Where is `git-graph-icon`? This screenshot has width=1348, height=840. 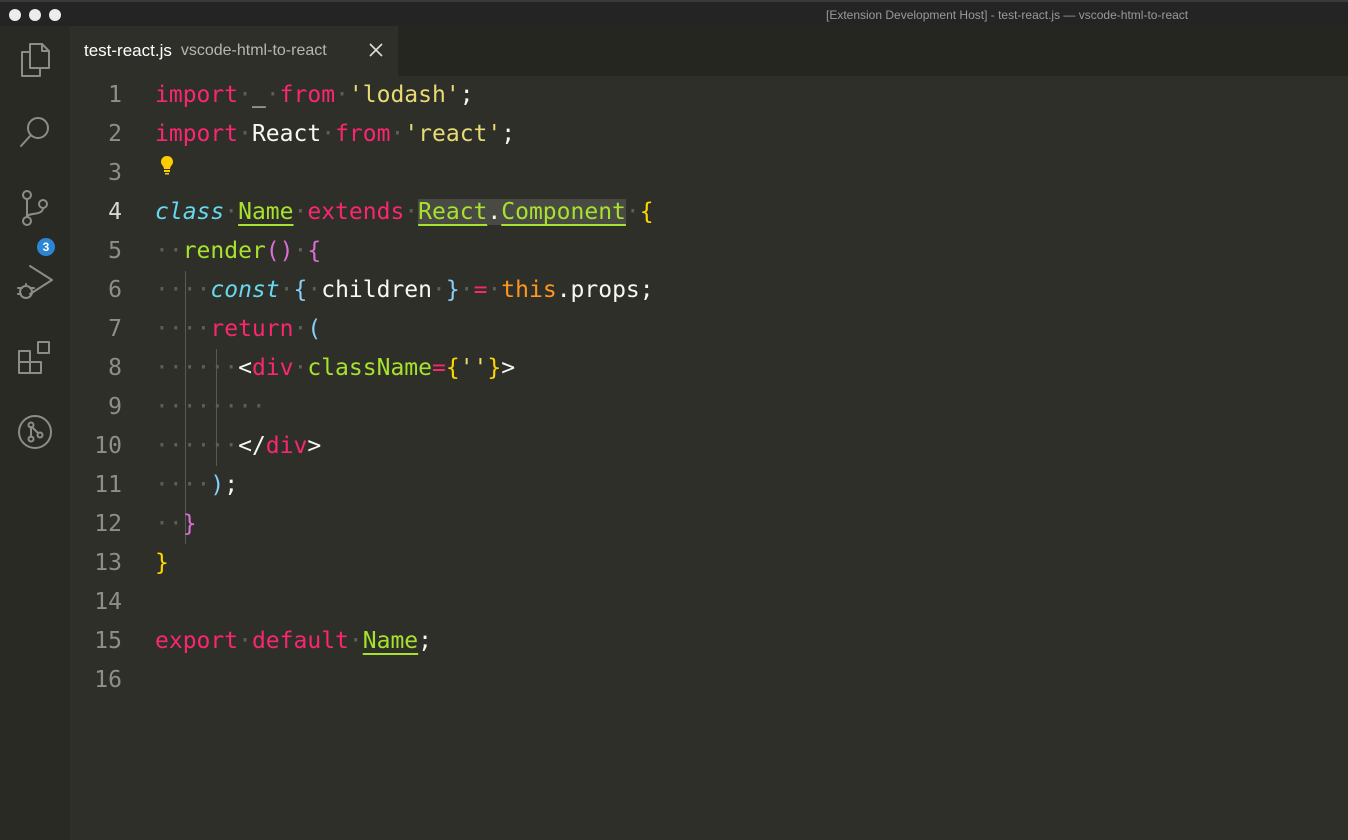 git-graph-icon is located at coordinates (35, 432).